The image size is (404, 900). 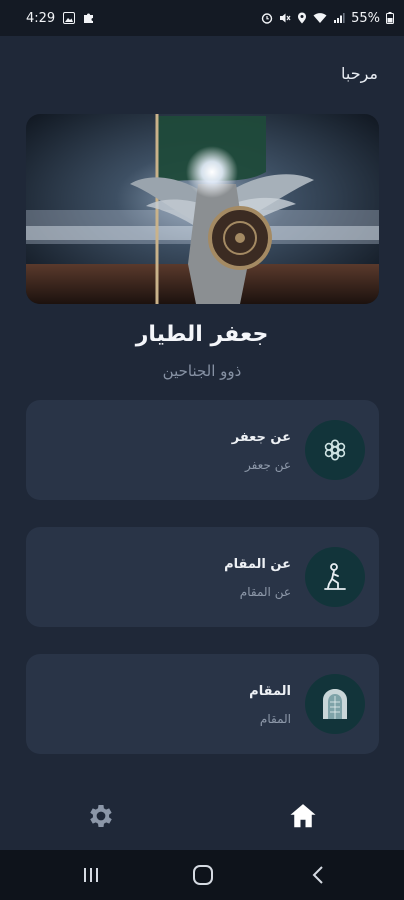 I want to click on profile-subtitle: ذوو الجناحين, so click(x=202, y=371).